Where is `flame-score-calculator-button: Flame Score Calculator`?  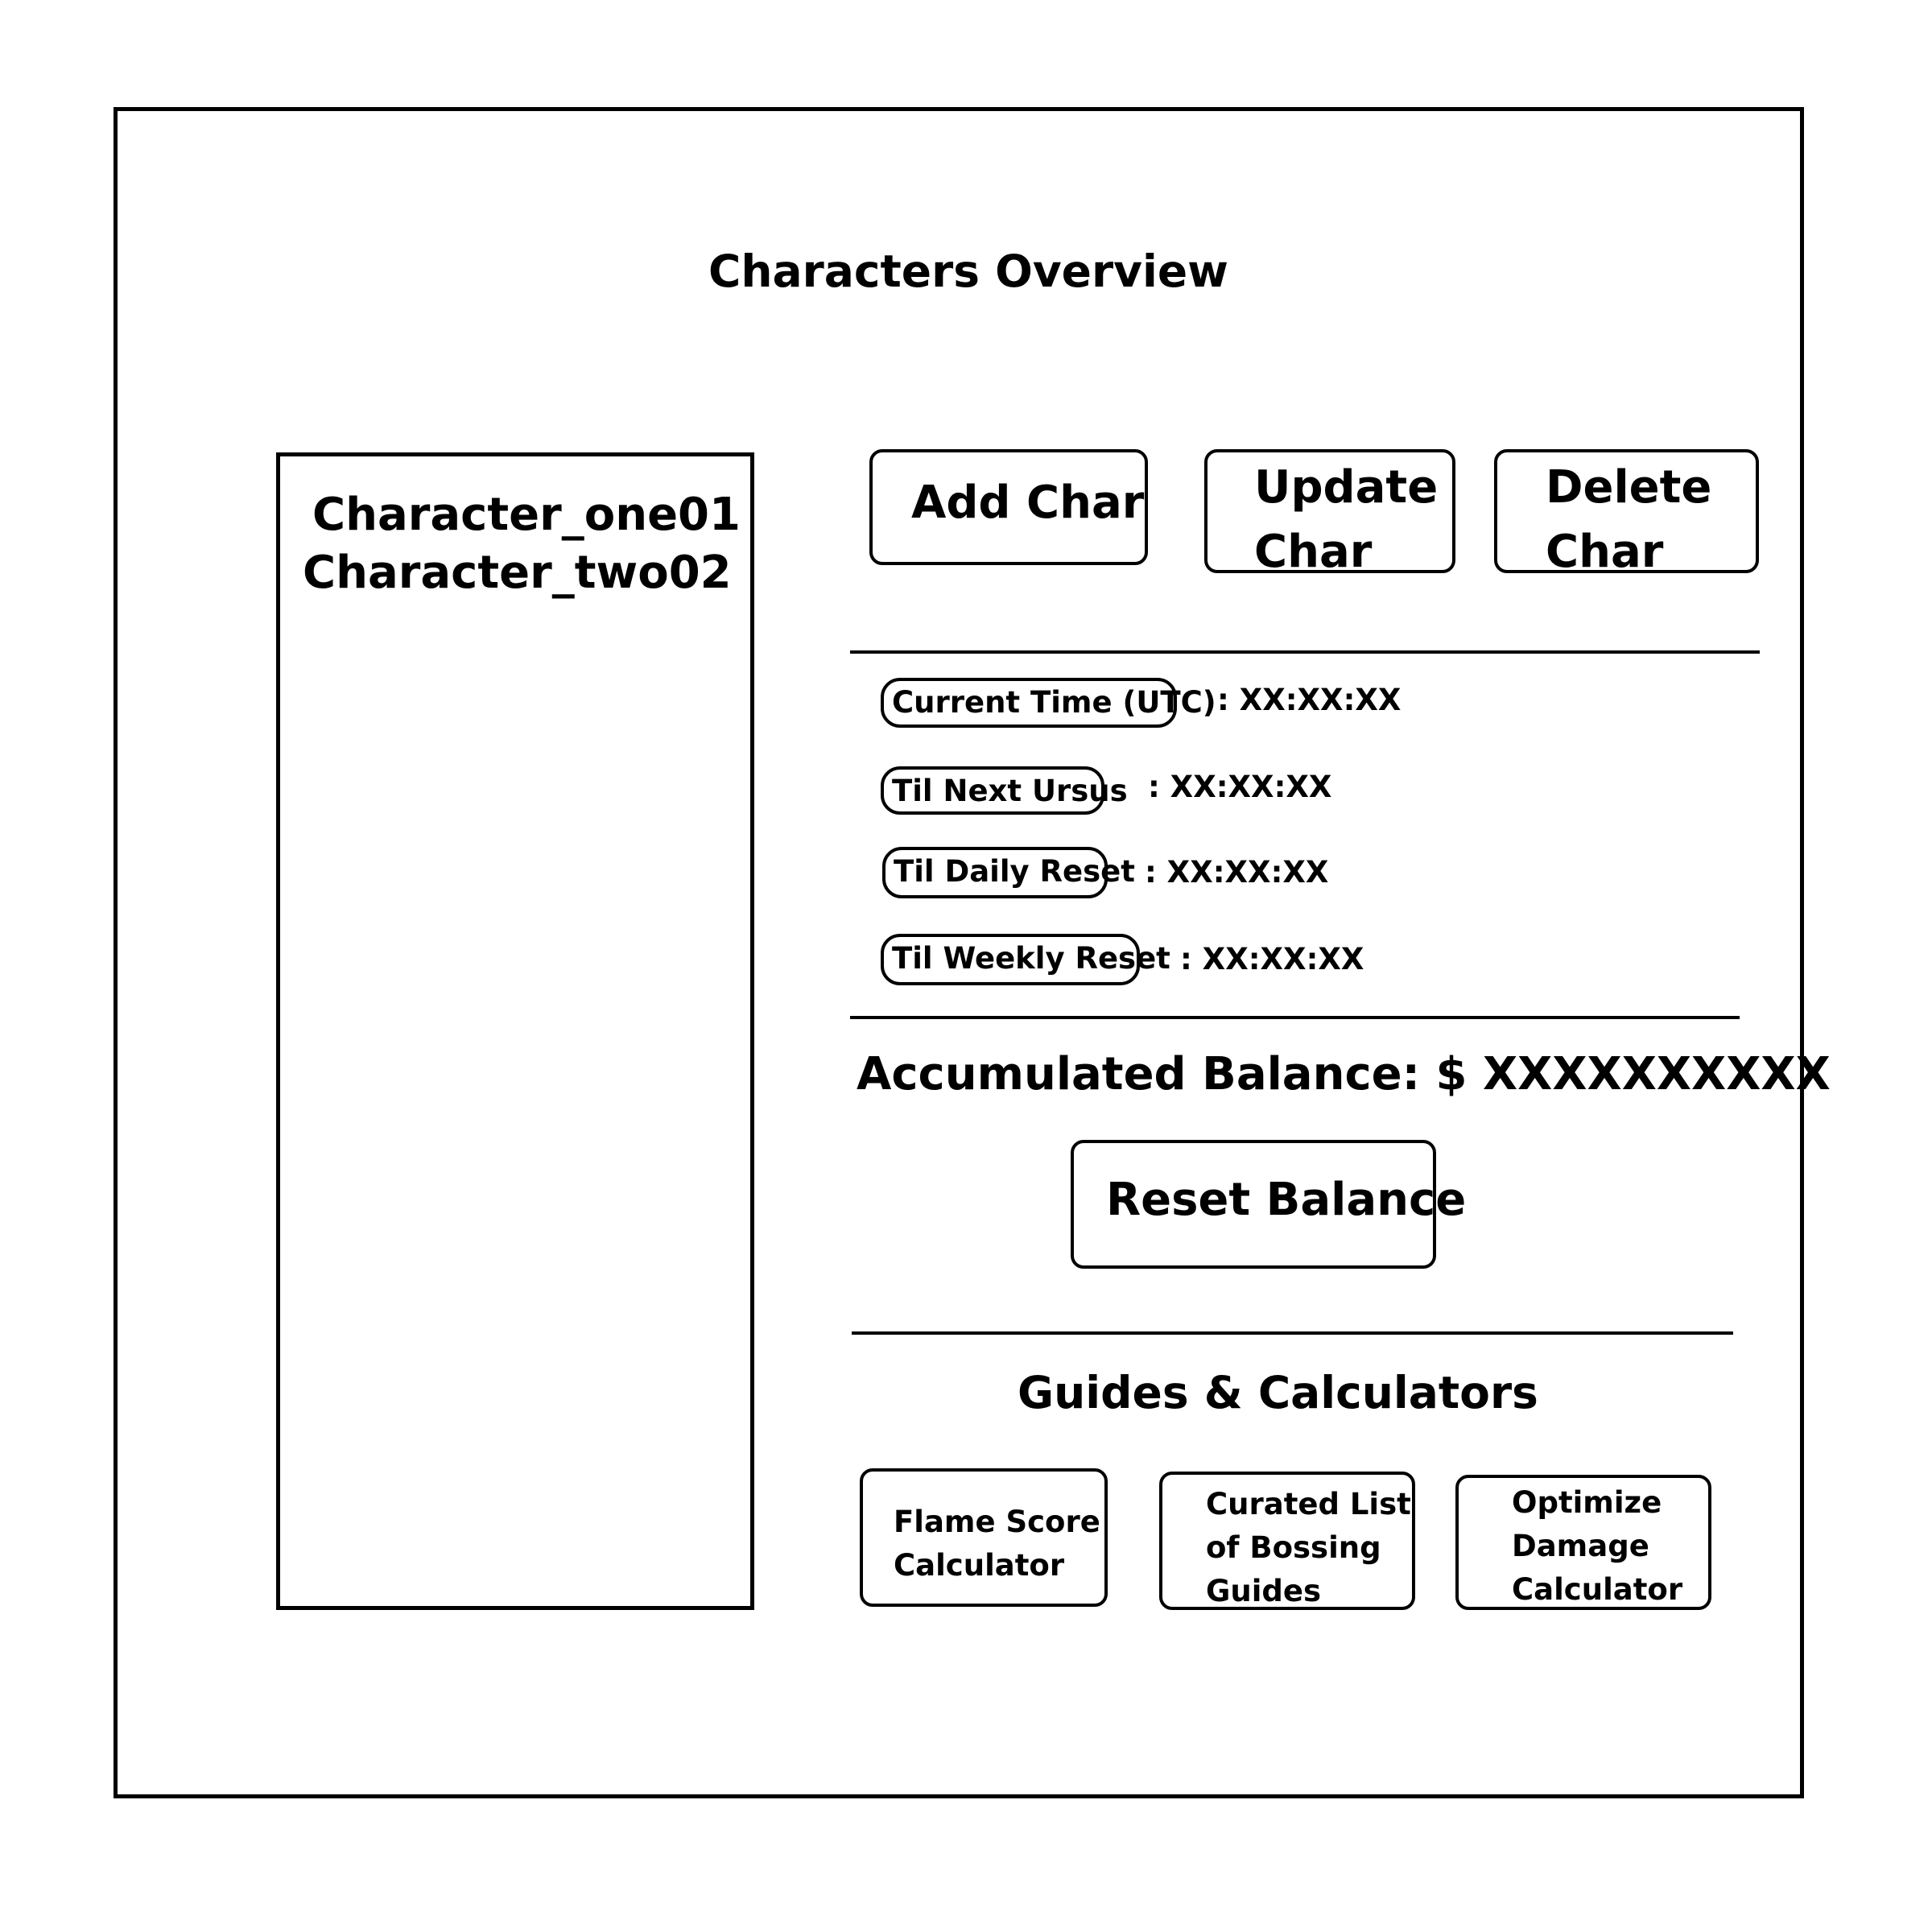 flame-score-calculator-button: Flame Score Calculator is located at coordinates (984, 1537).